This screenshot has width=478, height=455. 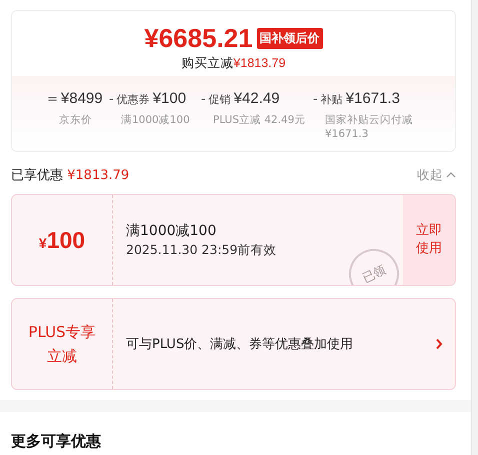 What do you see at coordinates (257, 98) in the screenshot?
I see `breakdown-amount: ¥42.49` at bounding box center [257, 98].